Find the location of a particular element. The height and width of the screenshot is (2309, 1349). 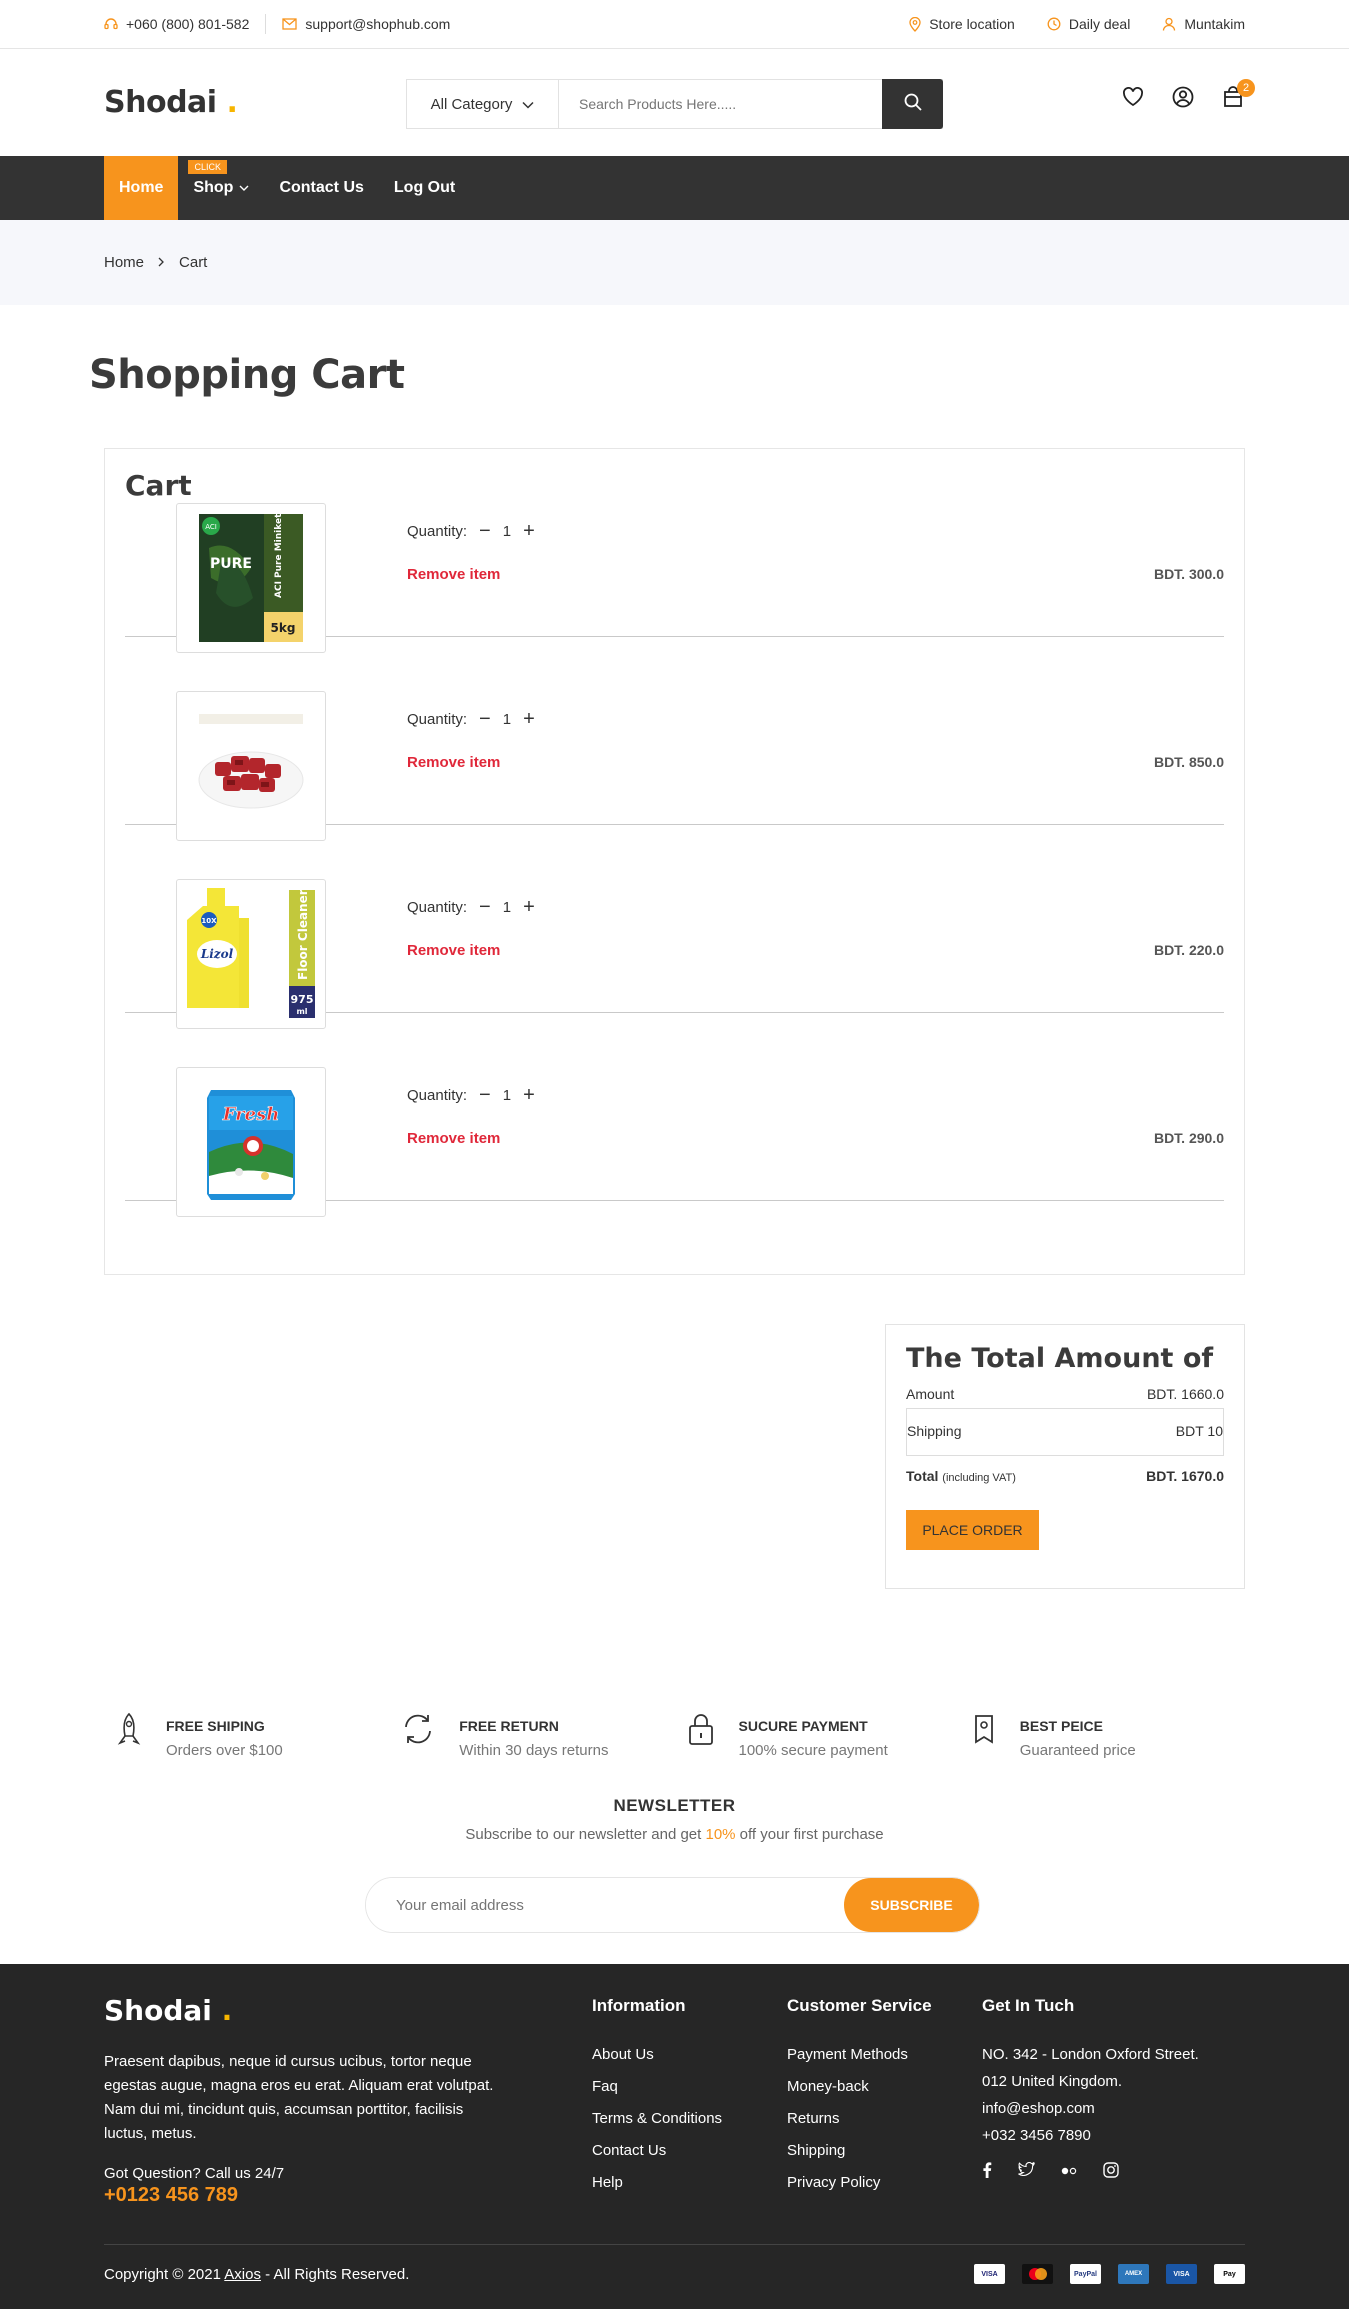

newsletter-text-before: Subscribe to our newsletter and get is located at coordinates (585, 1834).